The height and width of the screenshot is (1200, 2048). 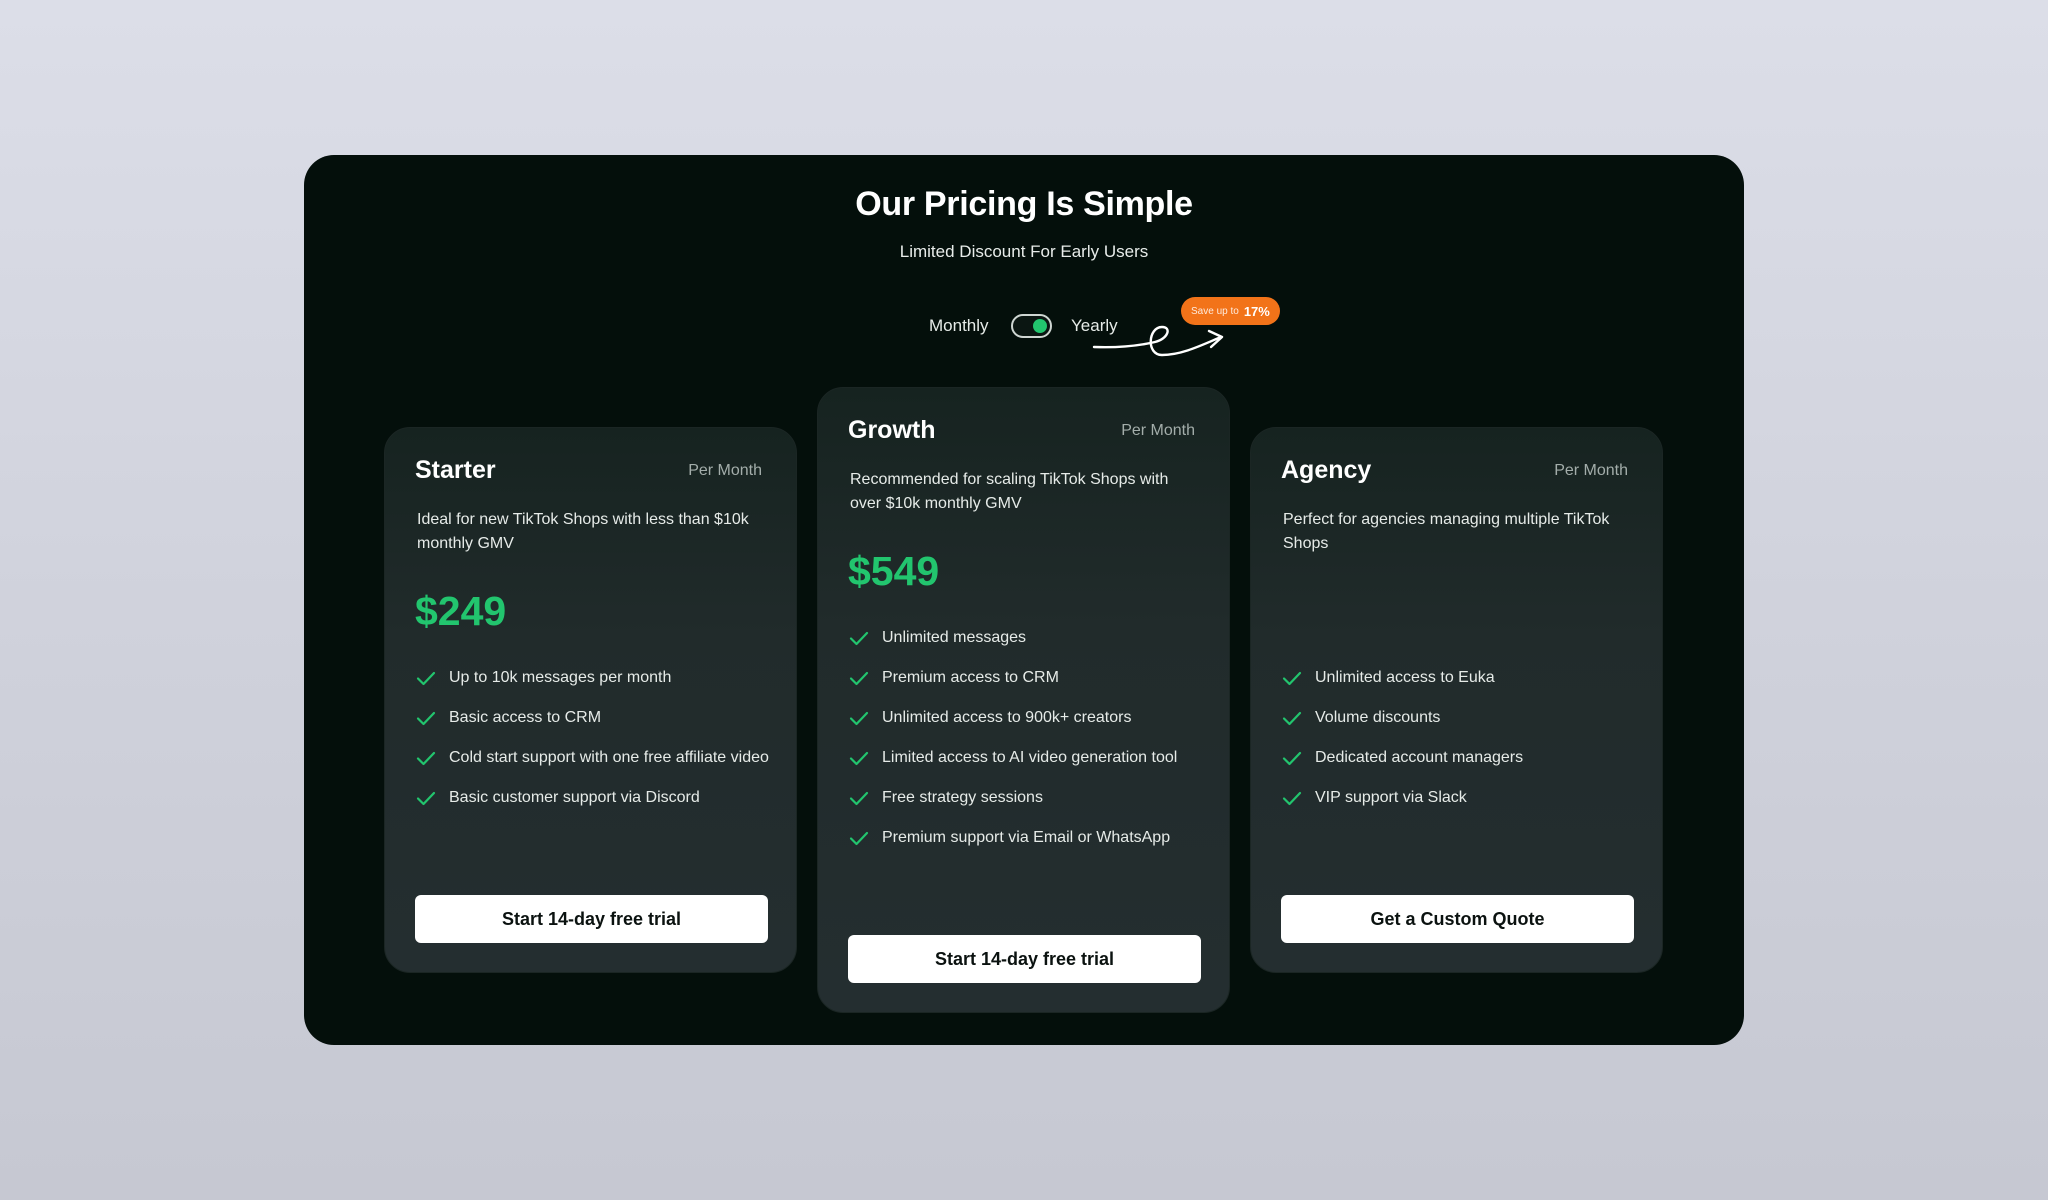 What do you see at coordinates (892, 430) in the screenshot?
I see `plan-name: Growth` at bounding box center [892, 430].